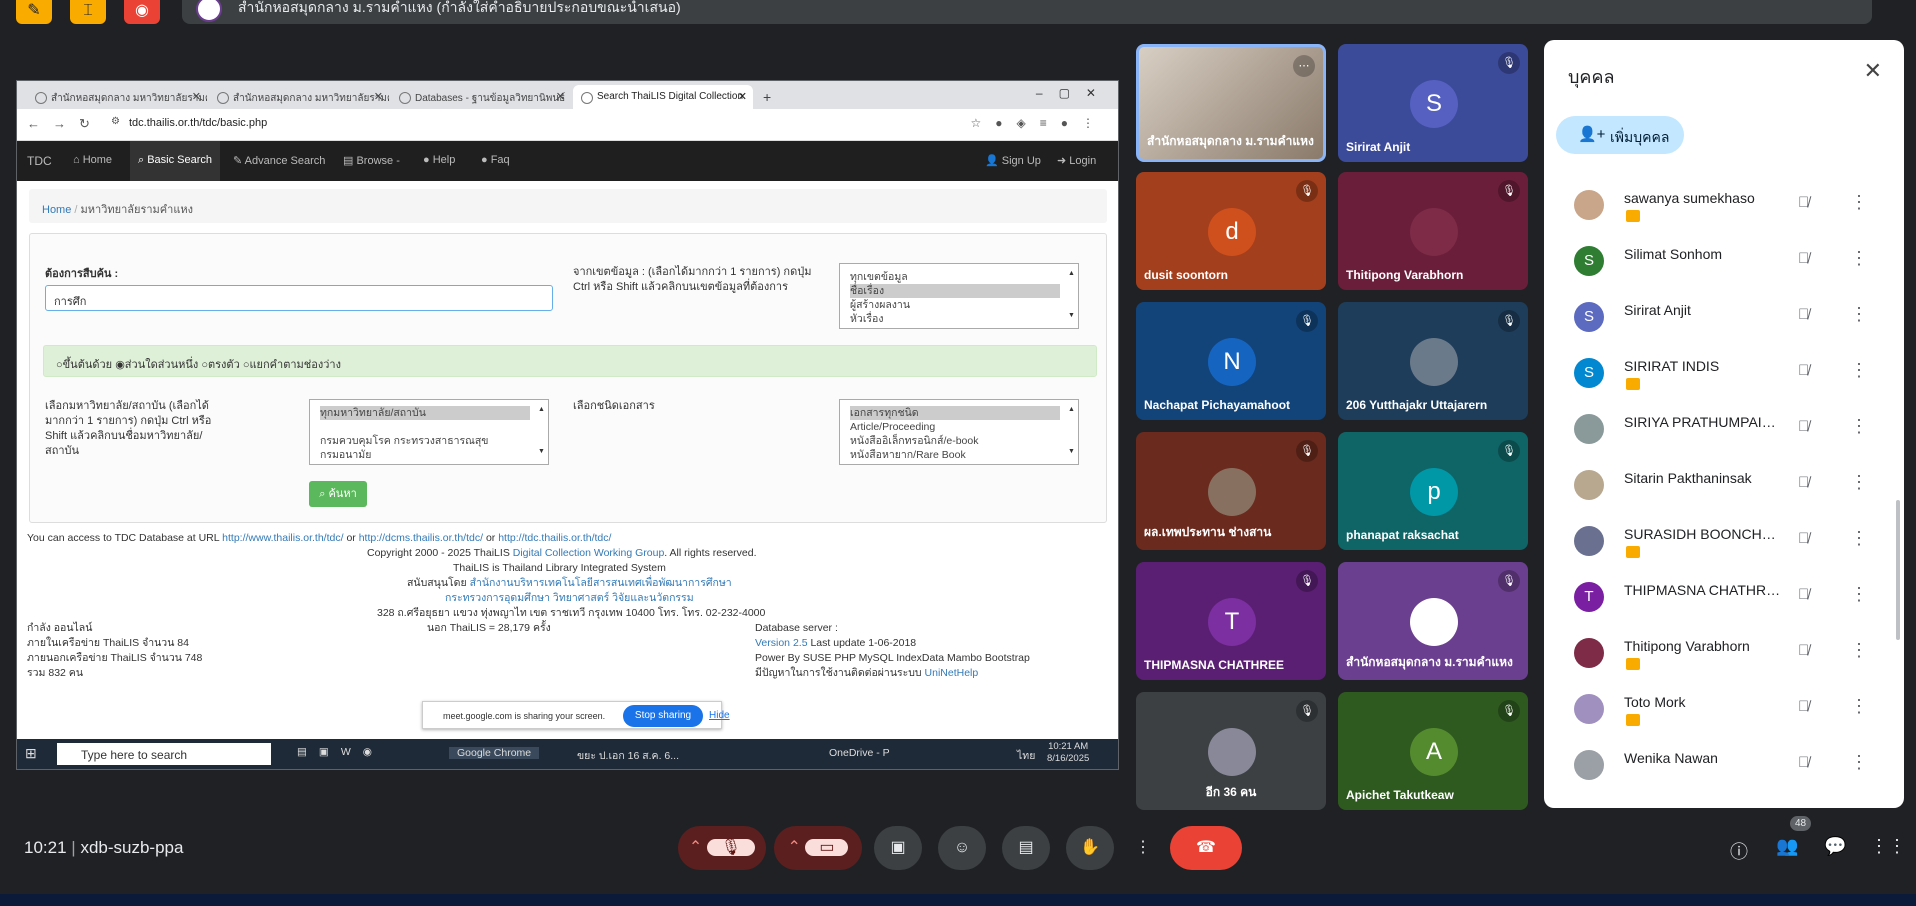  What do you see at coordinates (142, 12) in the screenshot?
I see `record-icon: ◉` at bounding box center [142, 12].